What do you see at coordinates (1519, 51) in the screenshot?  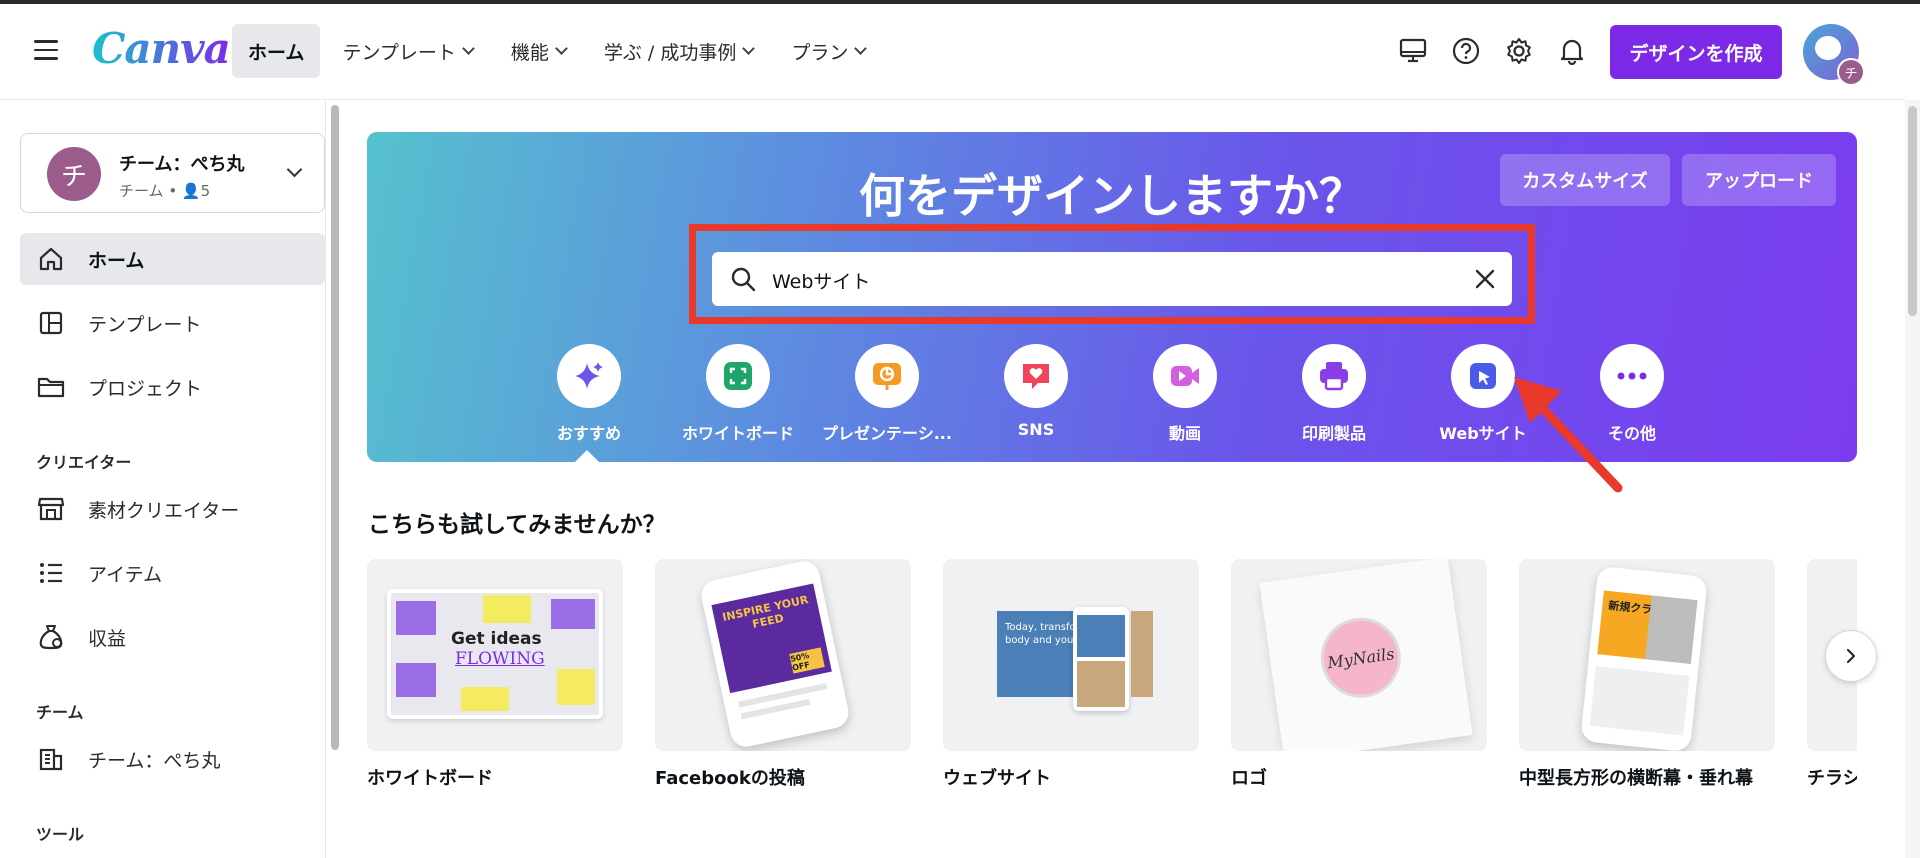 I see `settings-icon` at bounding box center [1519, 51].